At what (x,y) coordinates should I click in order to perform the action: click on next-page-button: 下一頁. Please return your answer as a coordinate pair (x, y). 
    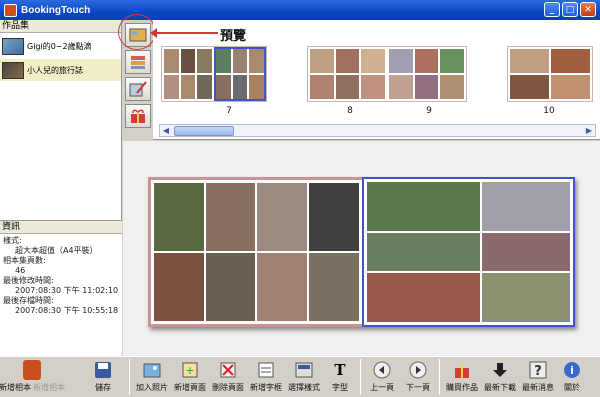
    Looking at the image, I should click on (418, 377).